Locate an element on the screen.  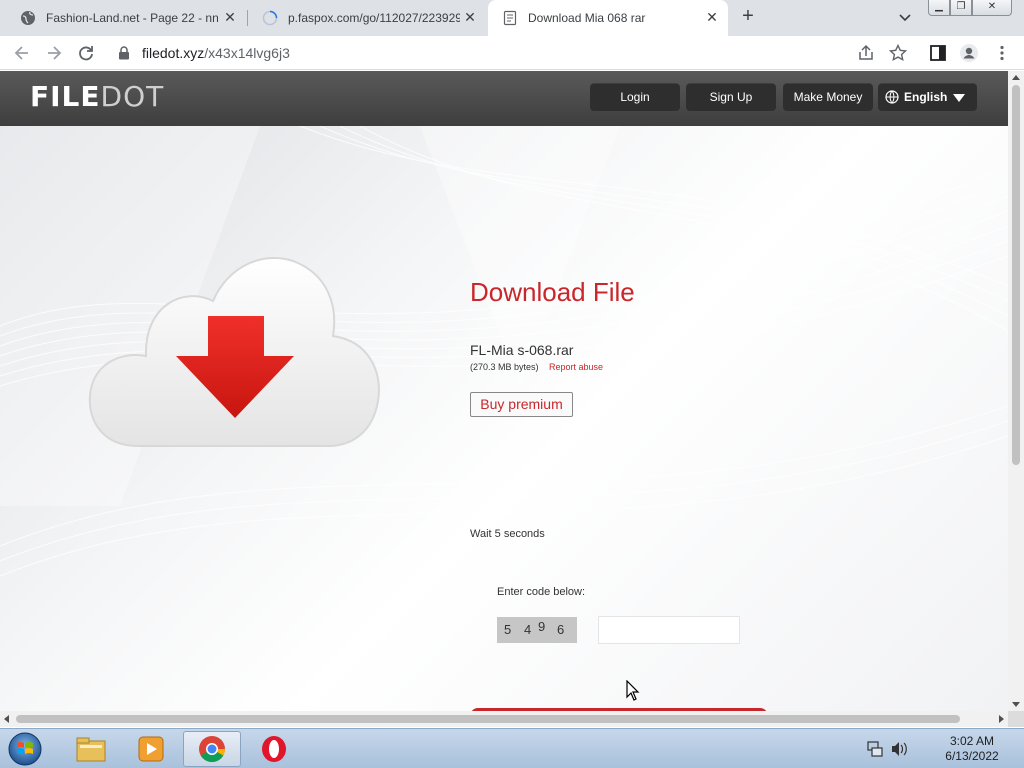
horizontal-scrollbar is located at coordinates (504, 719).